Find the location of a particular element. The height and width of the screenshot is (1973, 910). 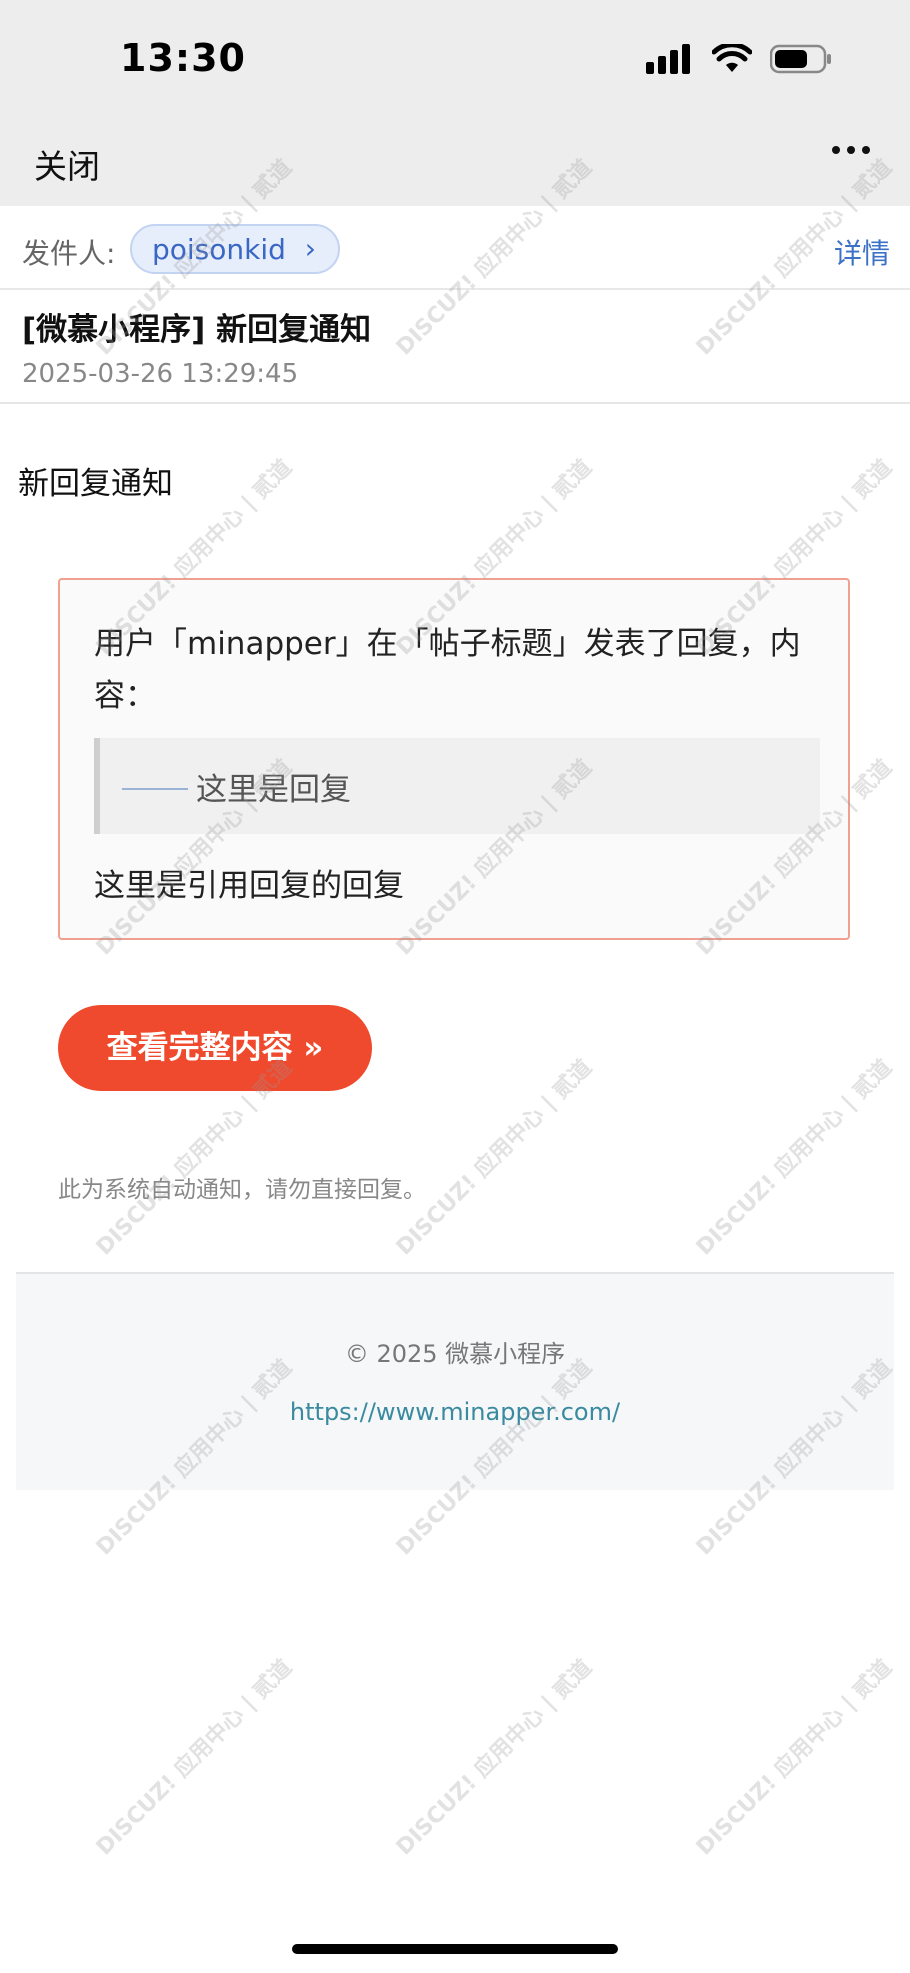

sender-label: 发件人: is located at coordinates (69, 253).